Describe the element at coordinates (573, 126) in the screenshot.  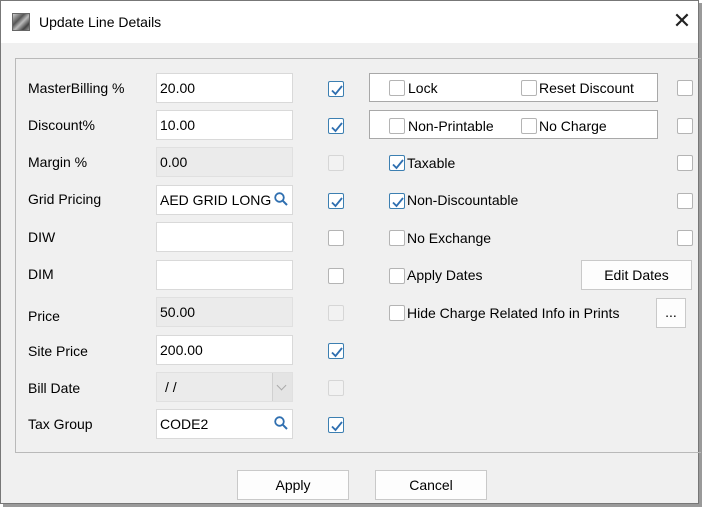
I see `no-charge-label: No Charge` at that location.